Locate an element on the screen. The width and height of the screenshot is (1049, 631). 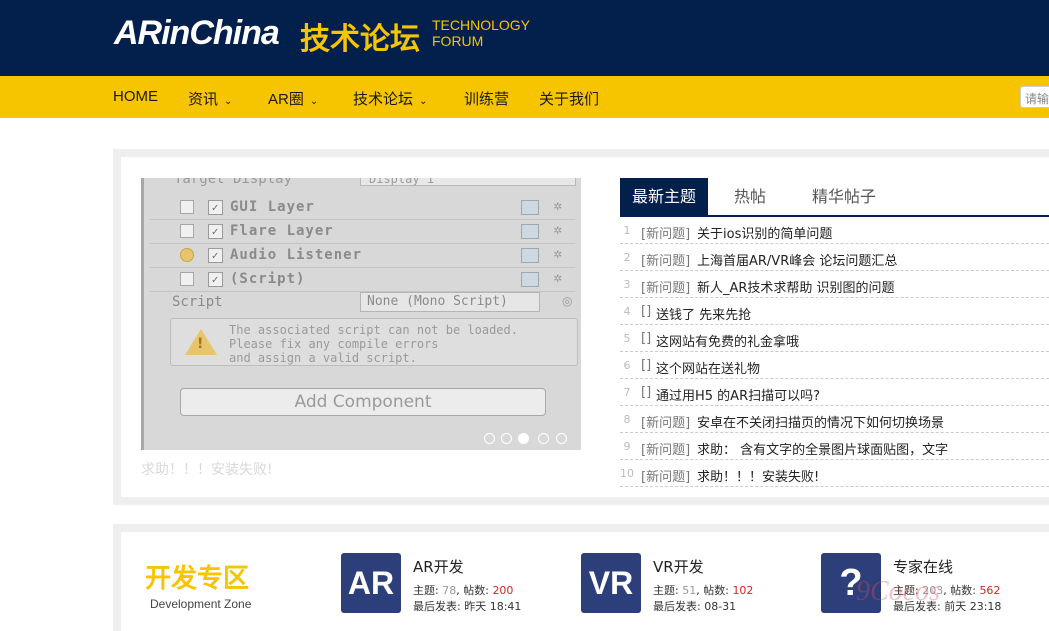
logo-en-line1: TECHNOLOGY is located at coordinates (481, 25).